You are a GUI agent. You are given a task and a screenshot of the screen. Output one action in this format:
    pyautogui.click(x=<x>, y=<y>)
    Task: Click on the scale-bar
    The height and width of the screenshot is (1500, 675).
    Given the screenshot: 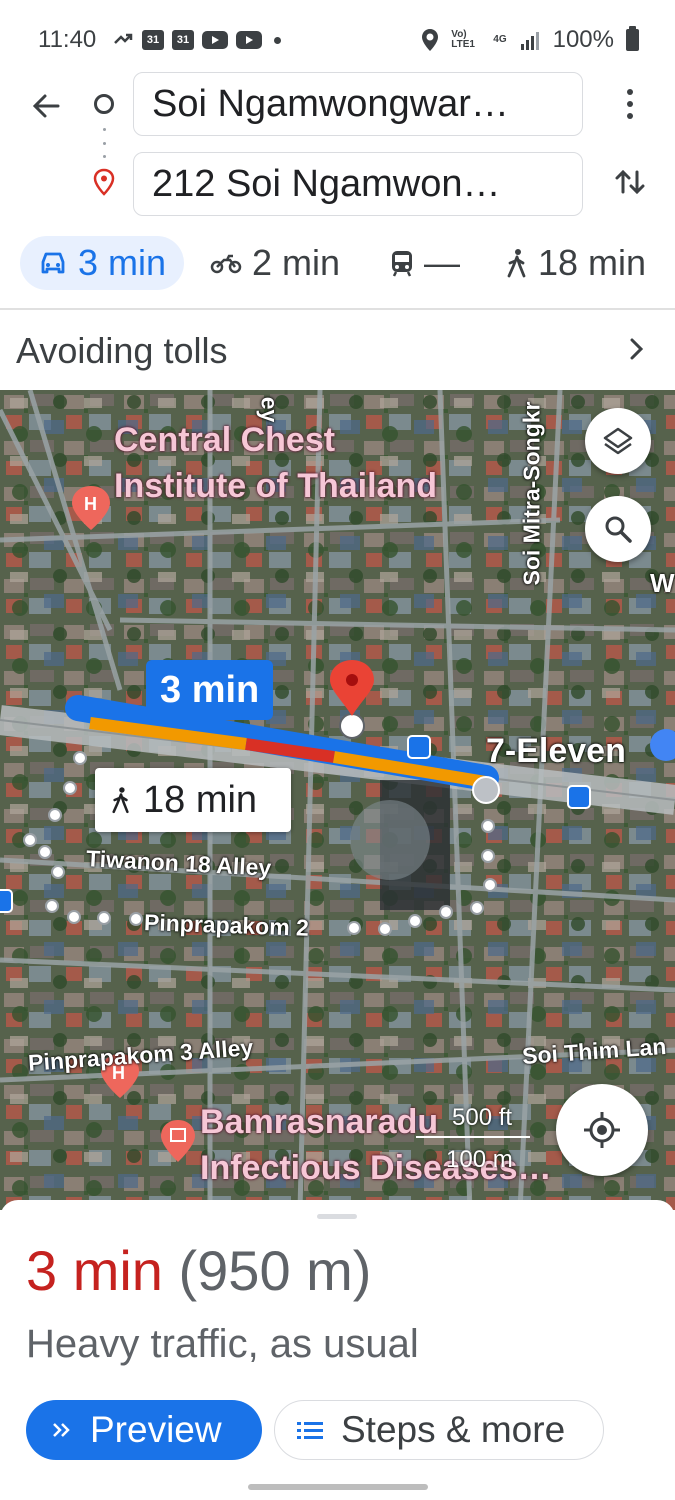 What is the action you would take?
    pyautogui.click(x=473, y=1137)
    